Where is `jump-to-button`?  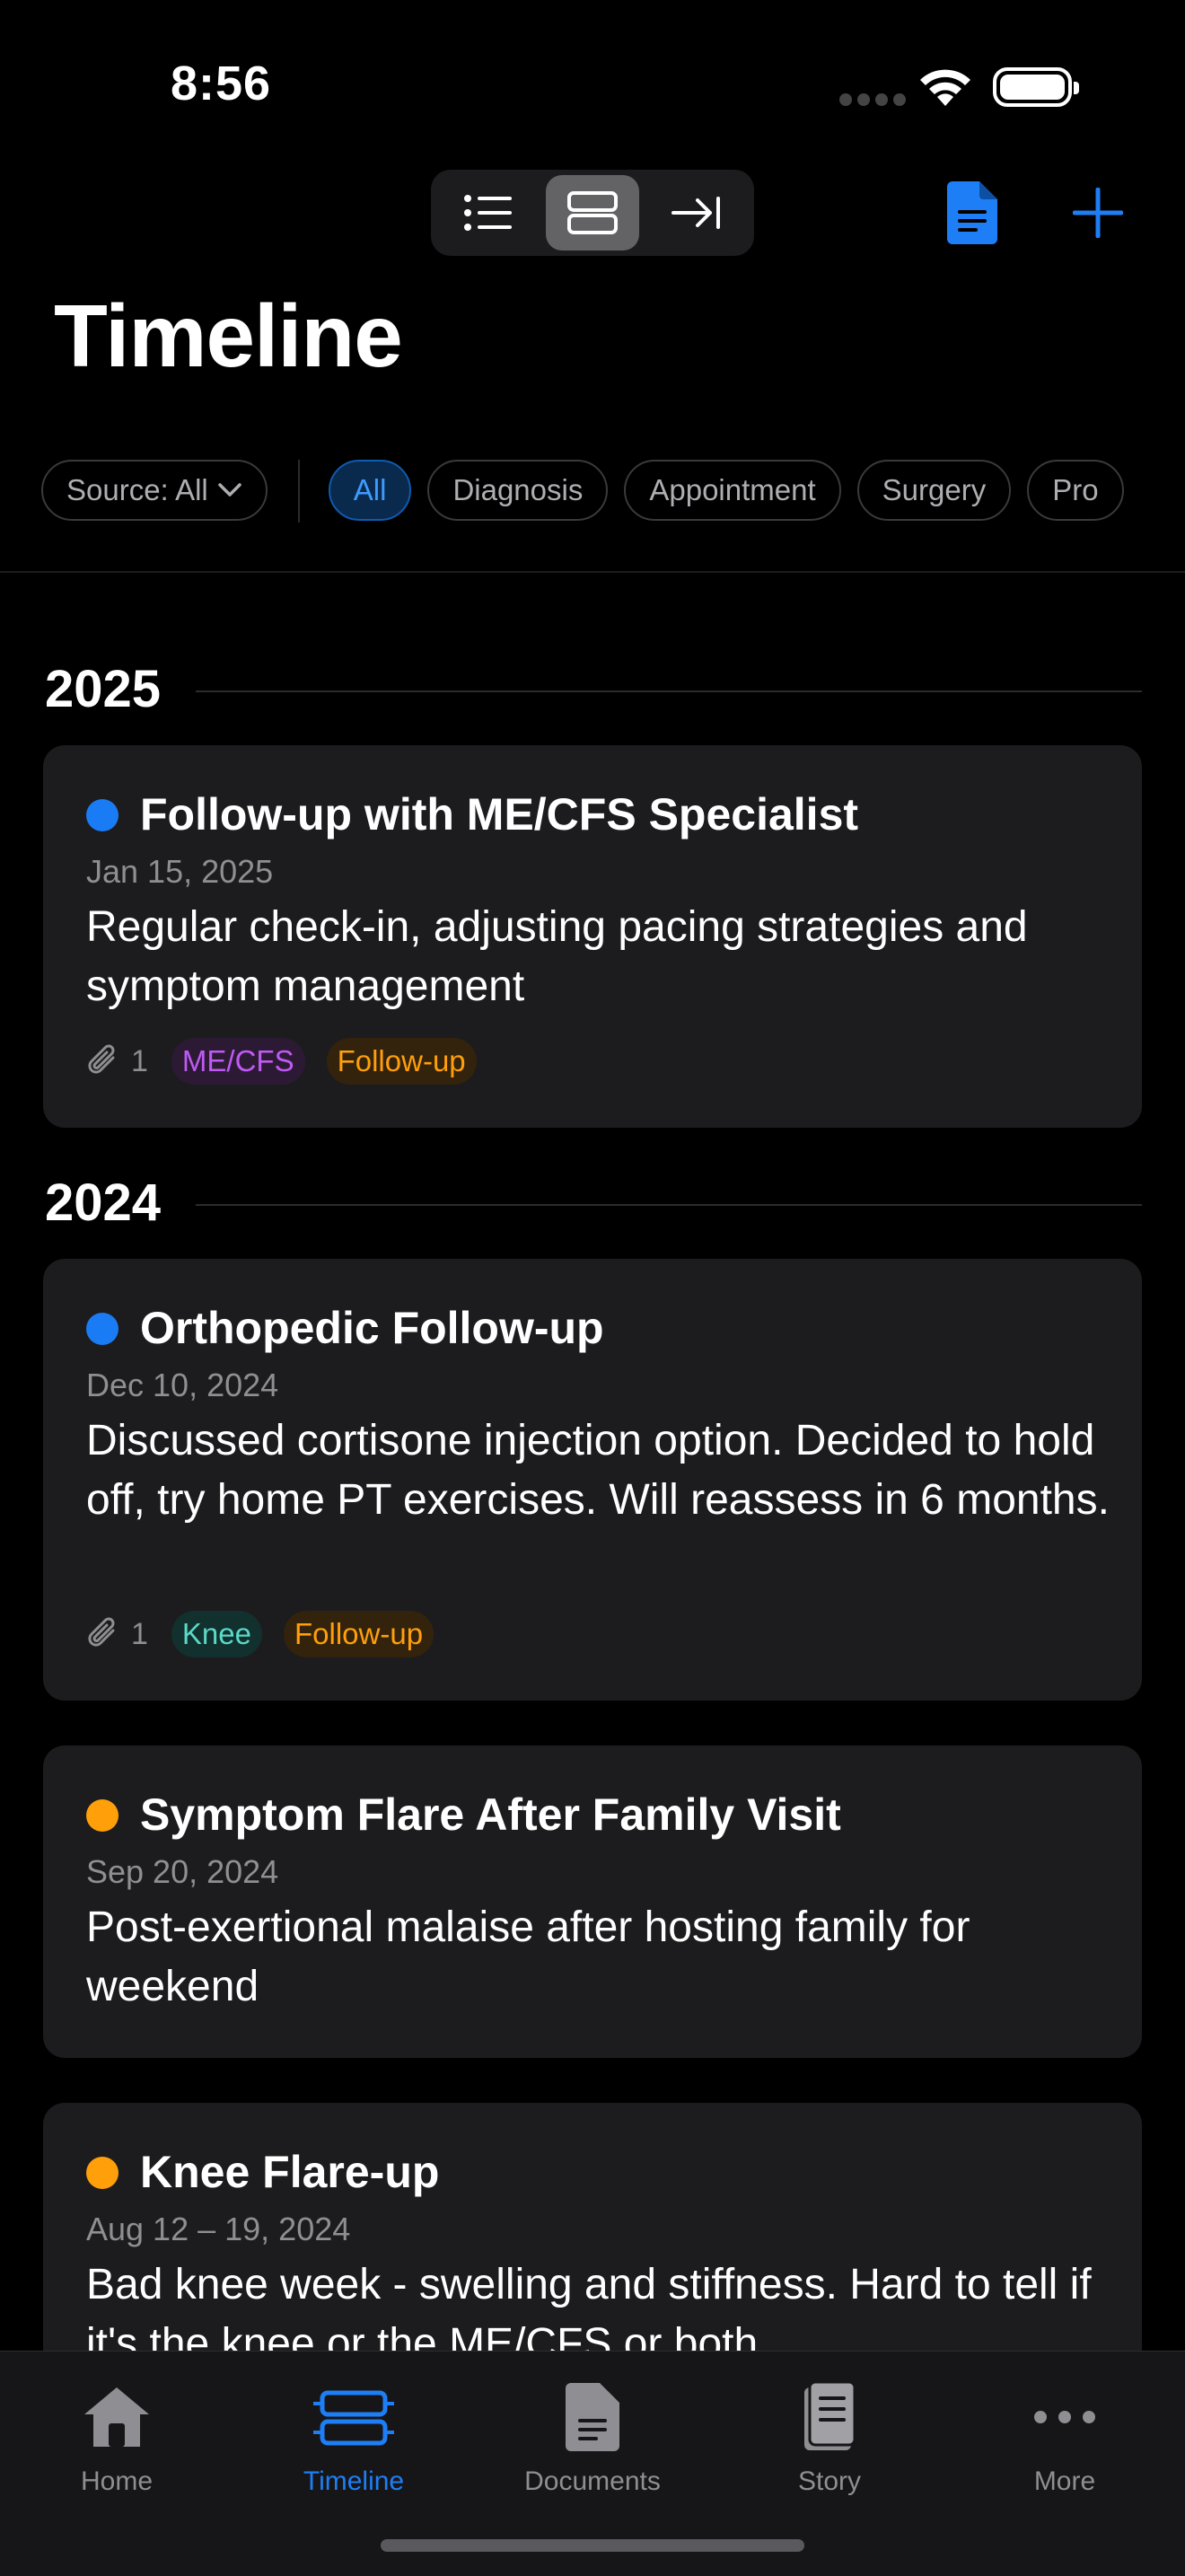 jump-to-button is located at coordinates (696, 213).